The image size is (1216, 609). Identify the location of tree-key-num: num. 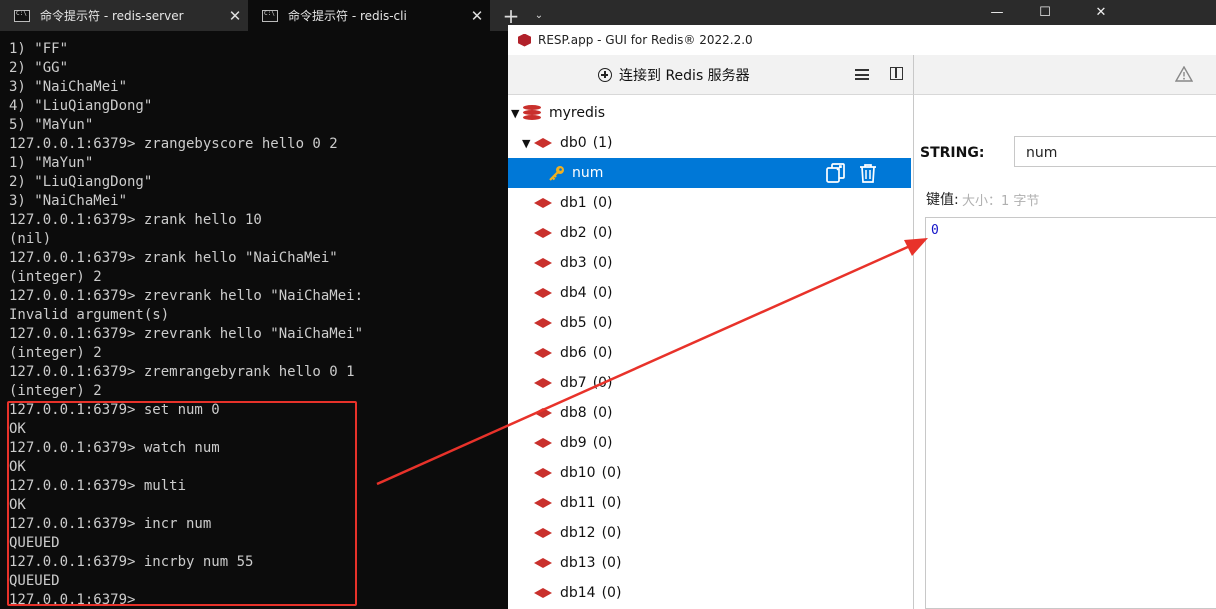
(709, 173).